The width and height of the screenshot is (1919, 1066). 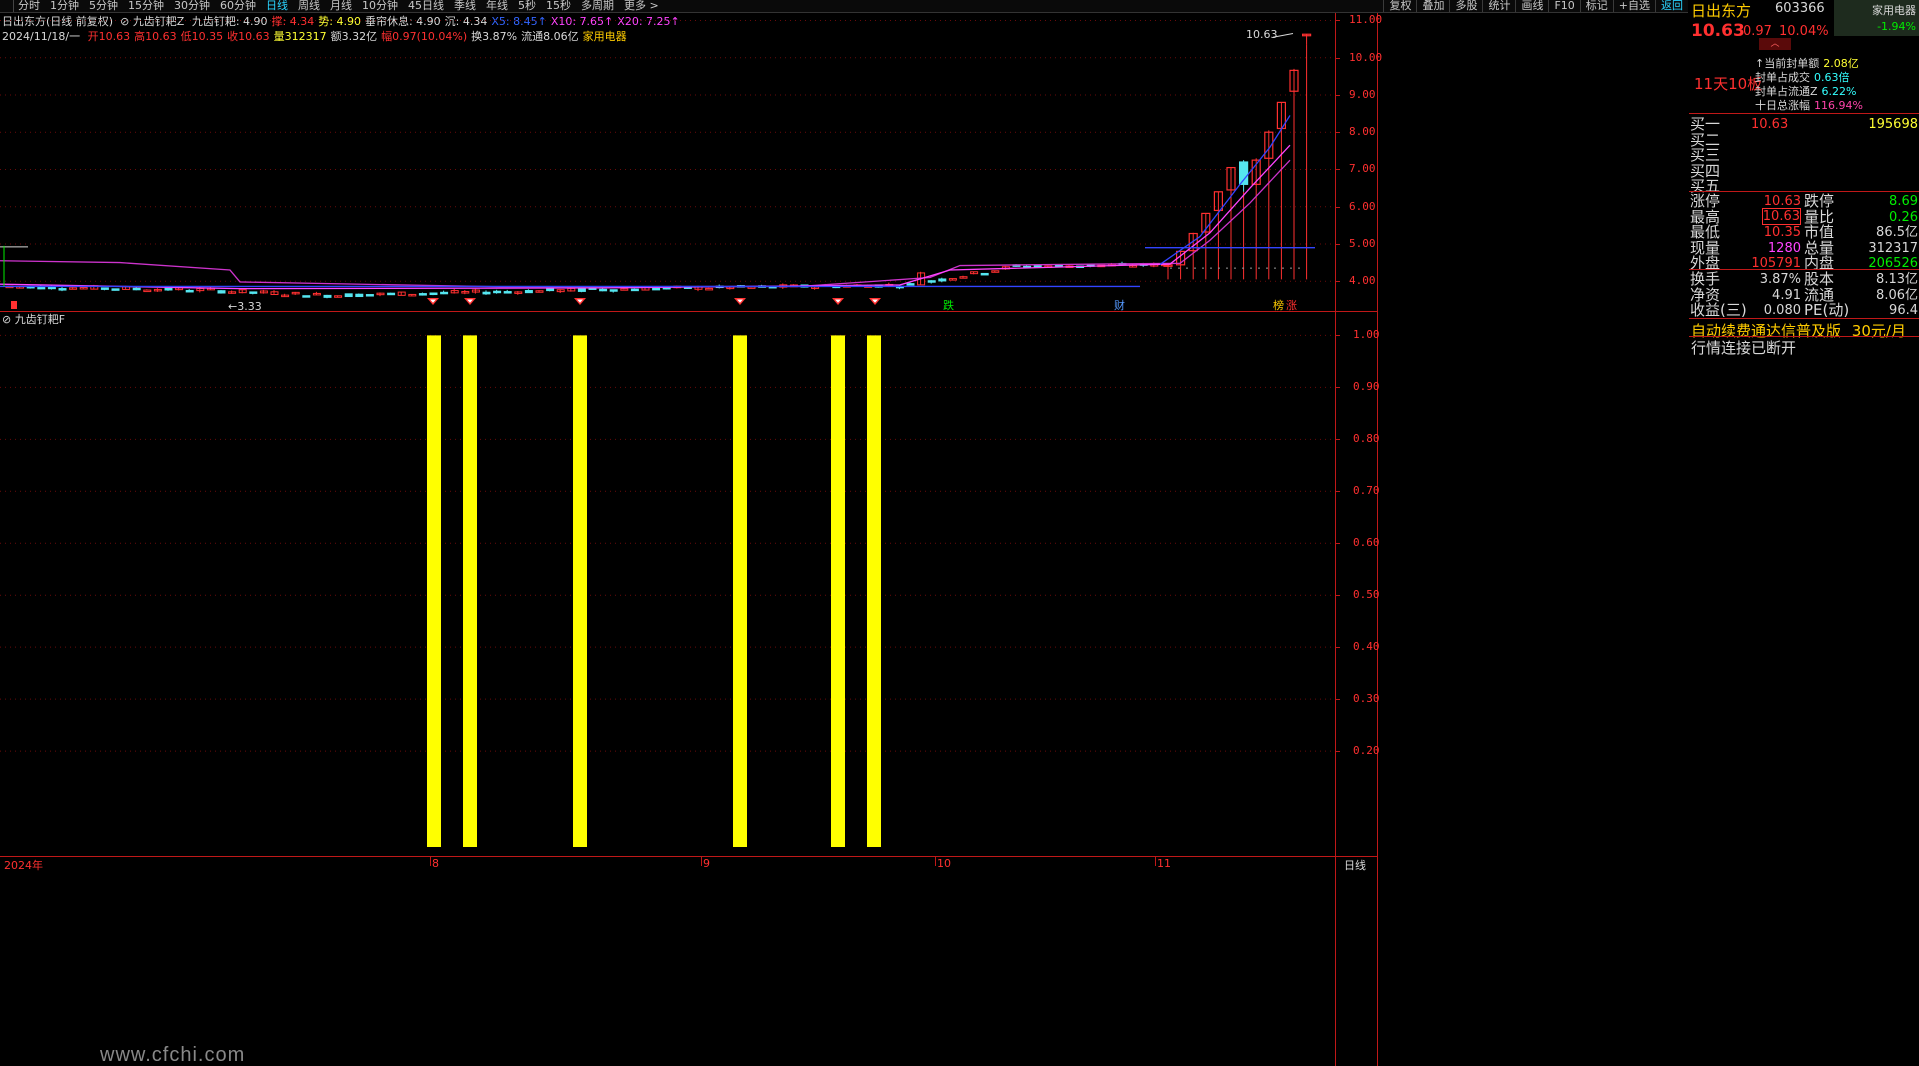 I want to click on price-tick-label: 8.00, so click(x=1362, y=132).